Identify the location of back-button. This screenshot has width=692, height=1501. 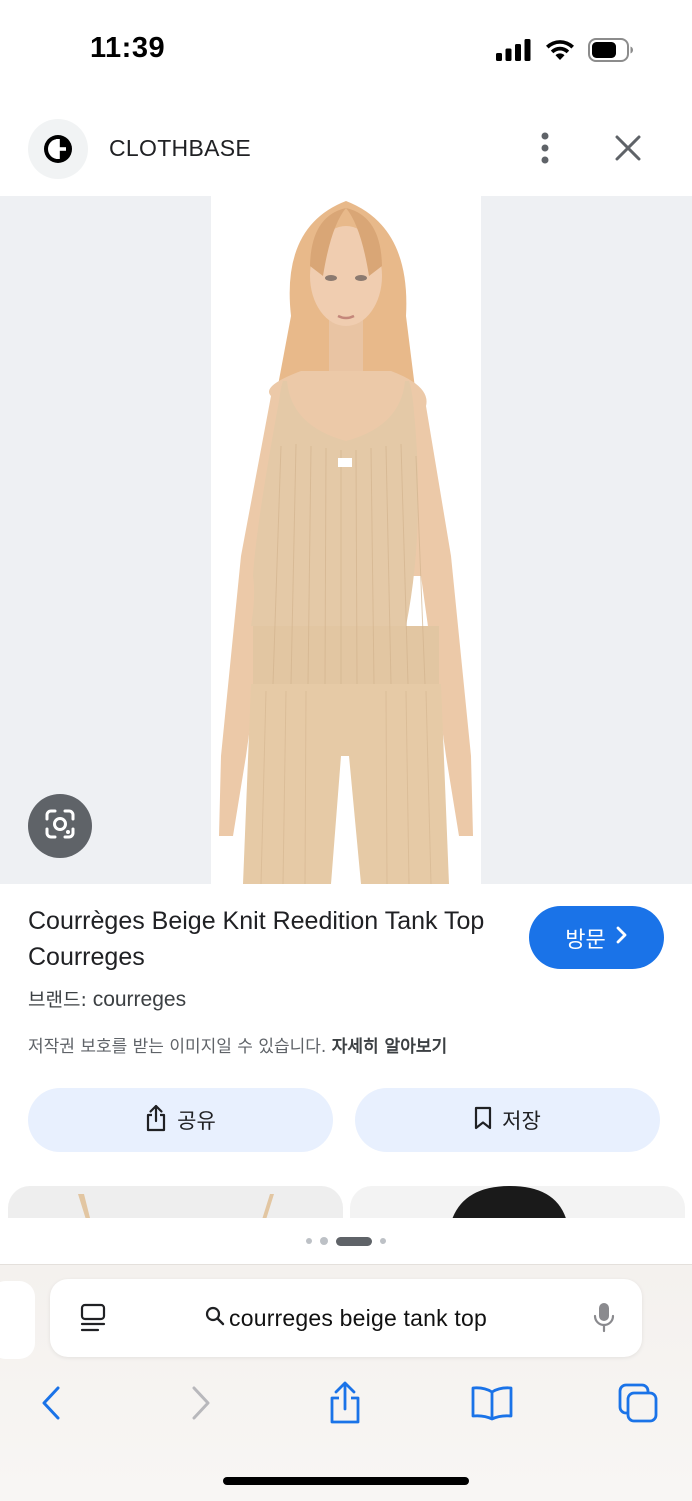
(51, 1405).